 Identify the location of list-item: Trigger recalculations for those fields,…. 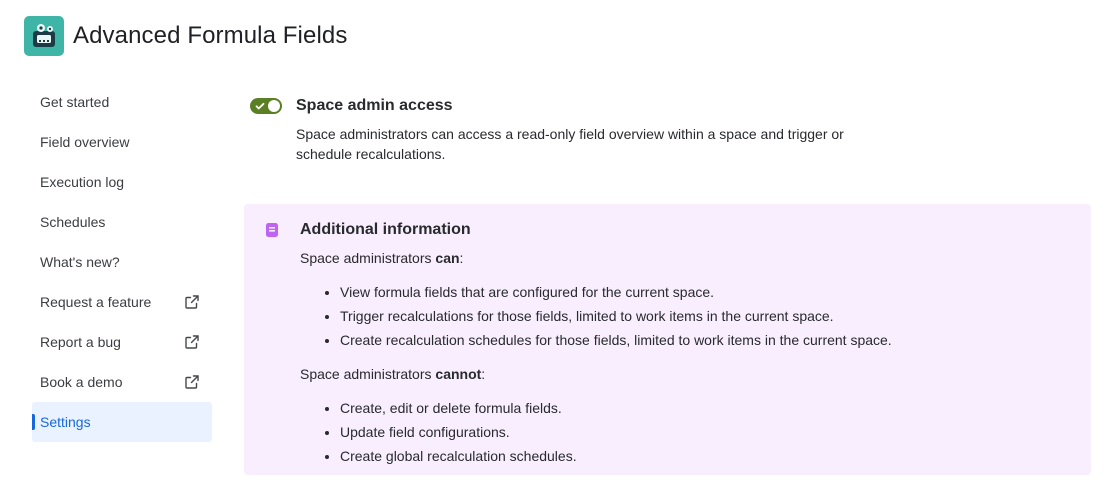
(616, 316).